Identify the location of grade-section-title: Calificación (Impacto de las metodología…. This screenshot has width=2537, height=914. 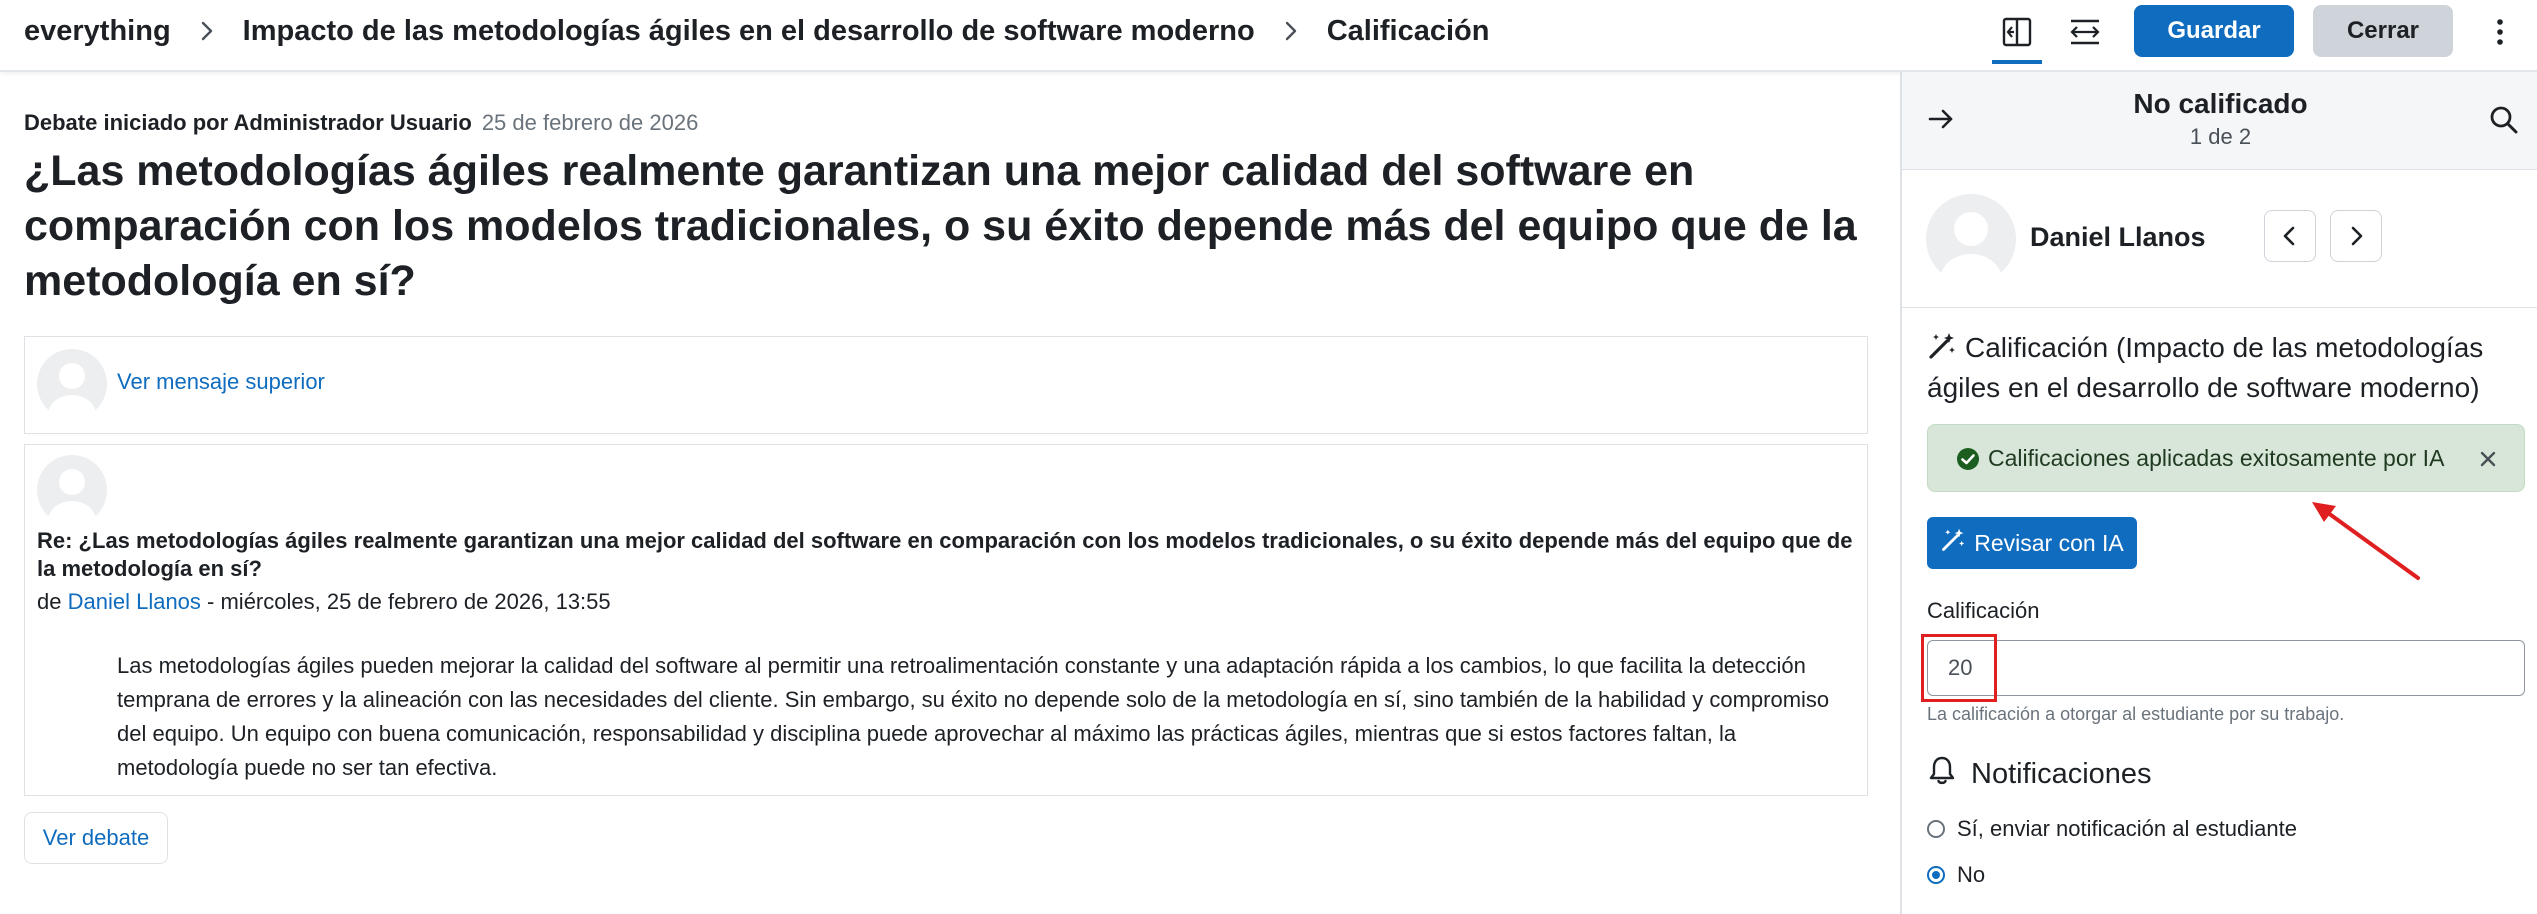
(2205, 367).